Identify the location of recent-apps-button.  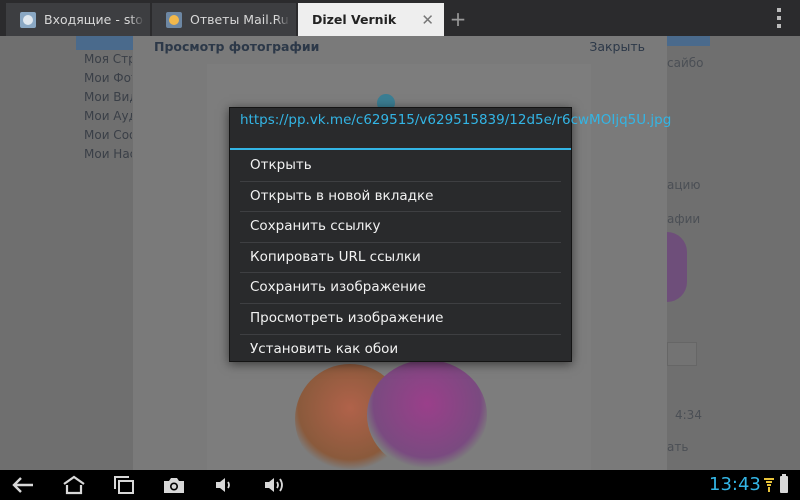
(124, 485).